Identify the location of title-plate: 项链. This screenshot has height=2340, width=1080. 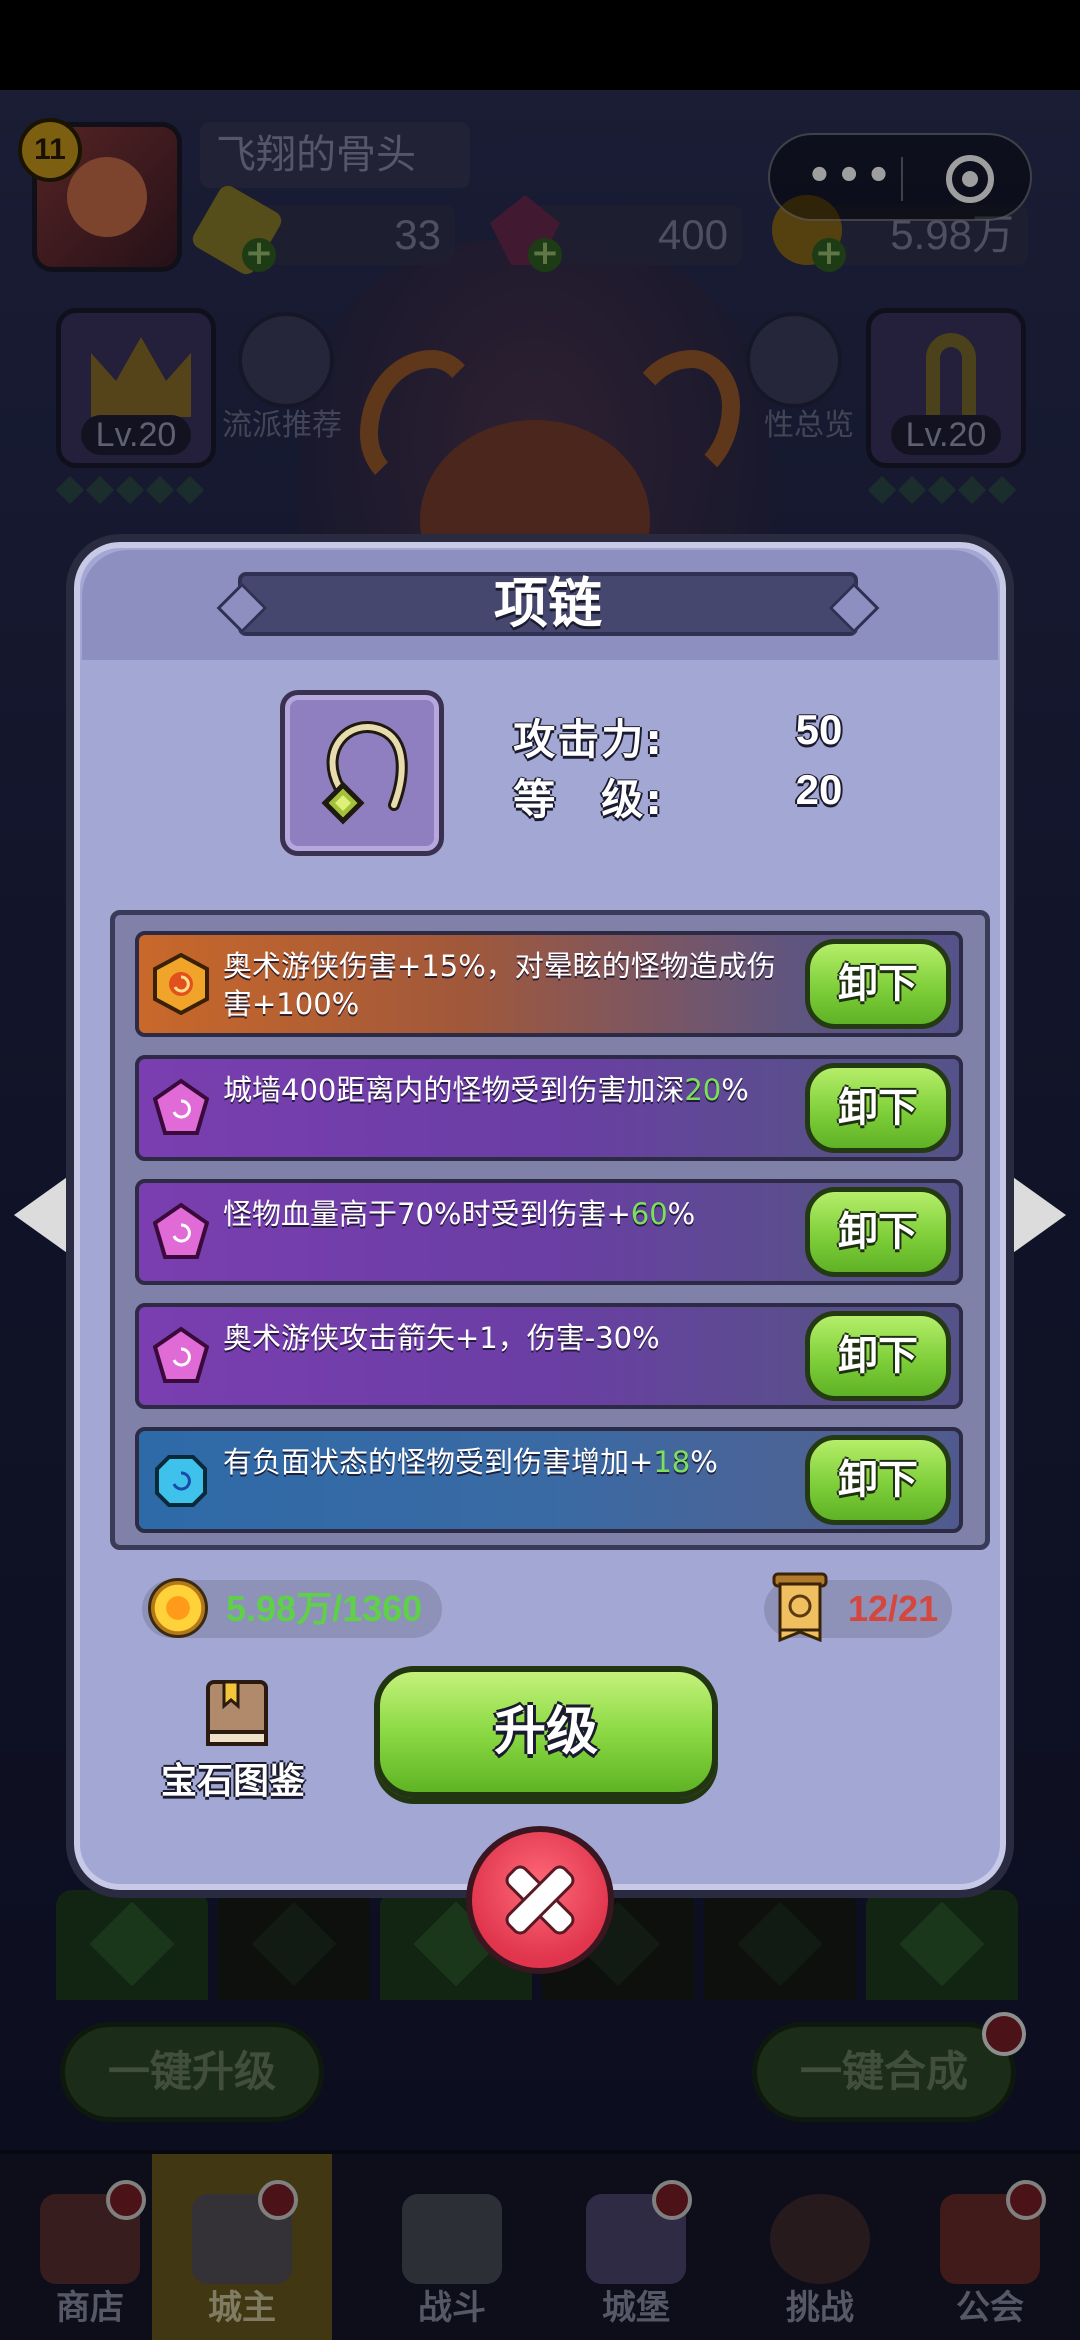
(548, 604).